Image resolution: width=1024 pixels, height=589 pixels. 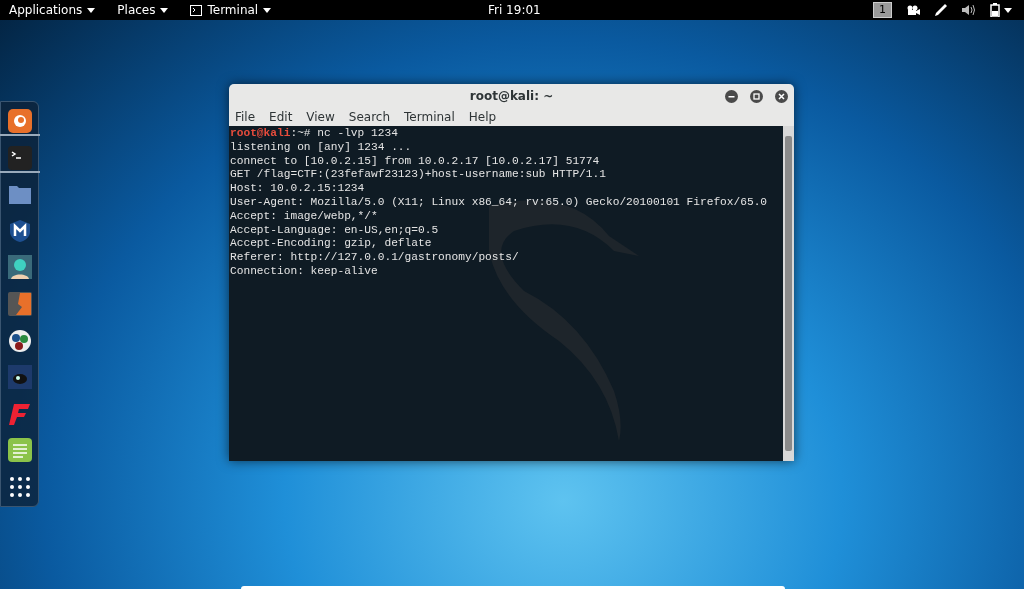 I want to click on minimize-icon, so click(x=731, y=96).